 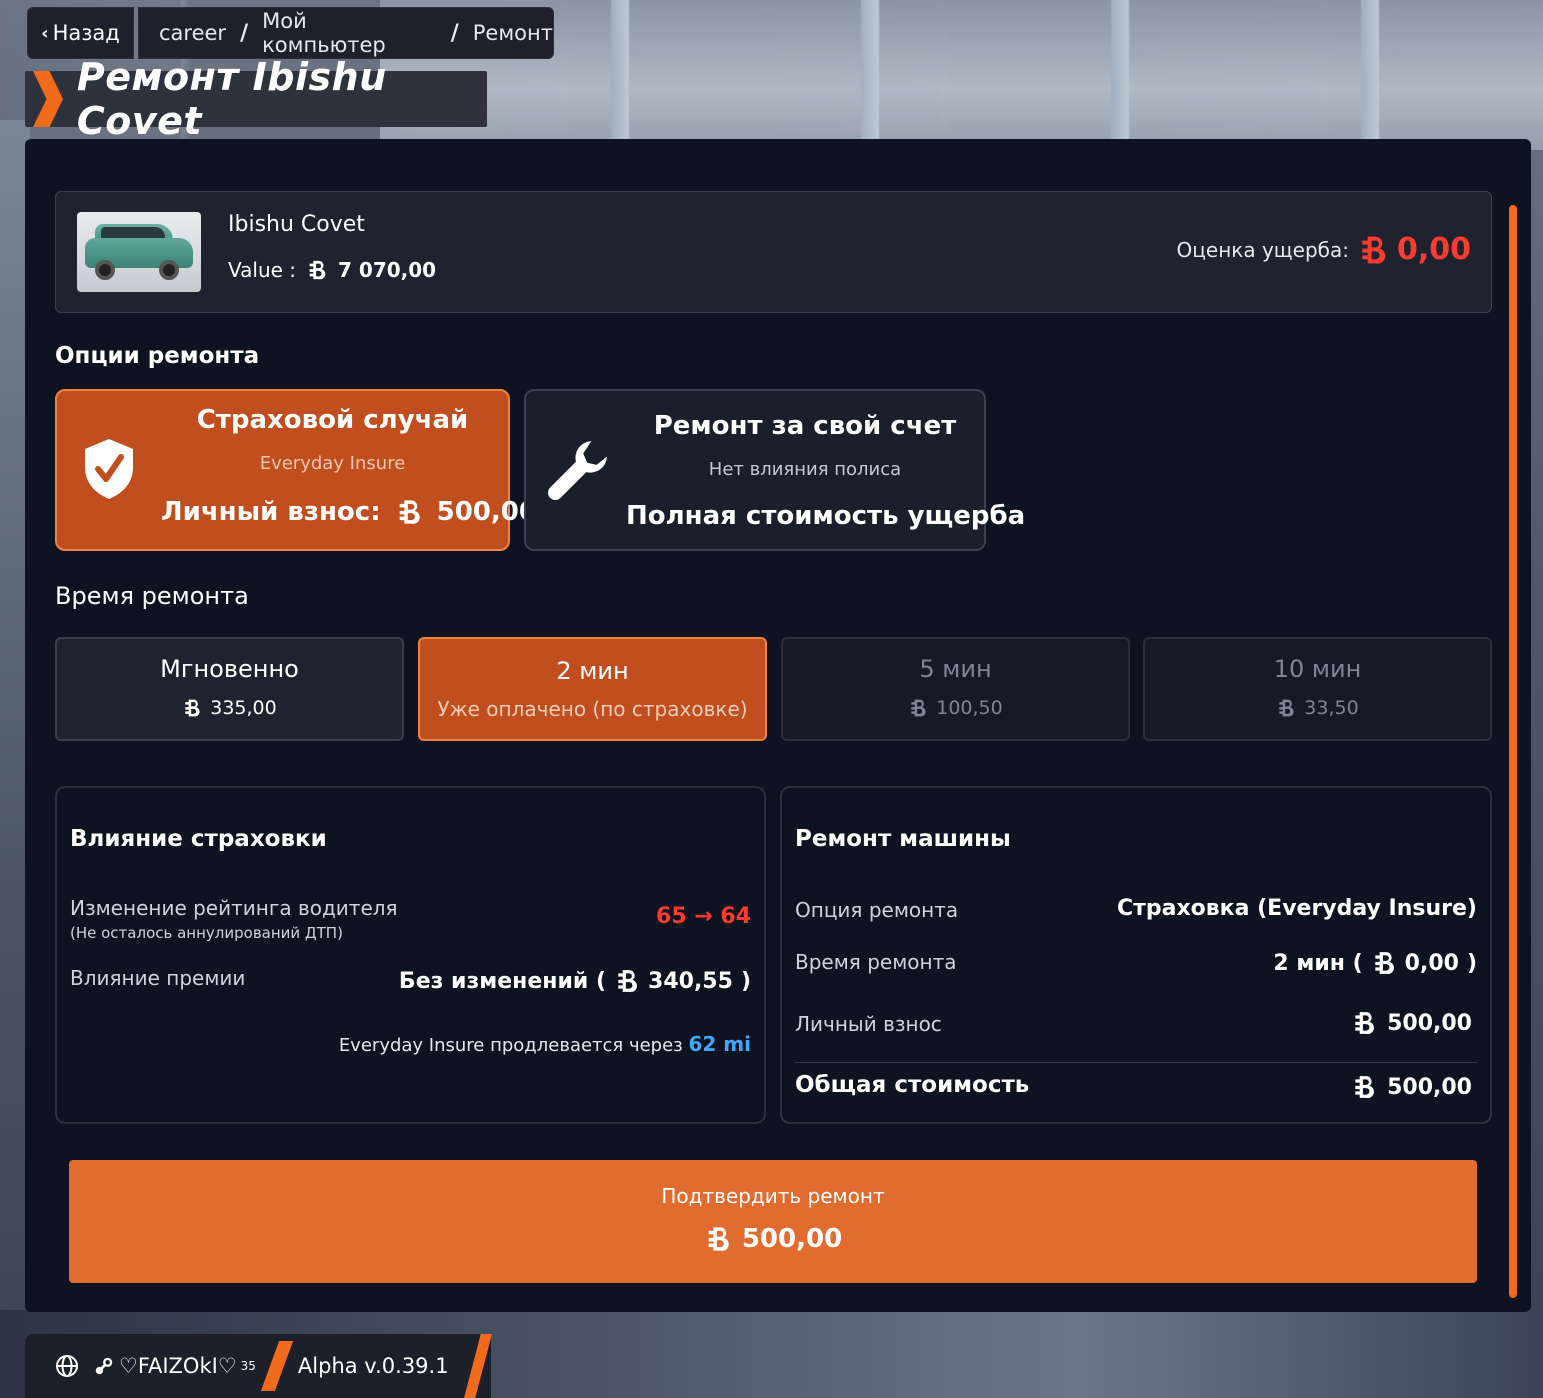 What do you see at coordinates (969, 708) in the screenshot?
I see `time-option-cost-value: 100,50` at bounding box center [969, 708].